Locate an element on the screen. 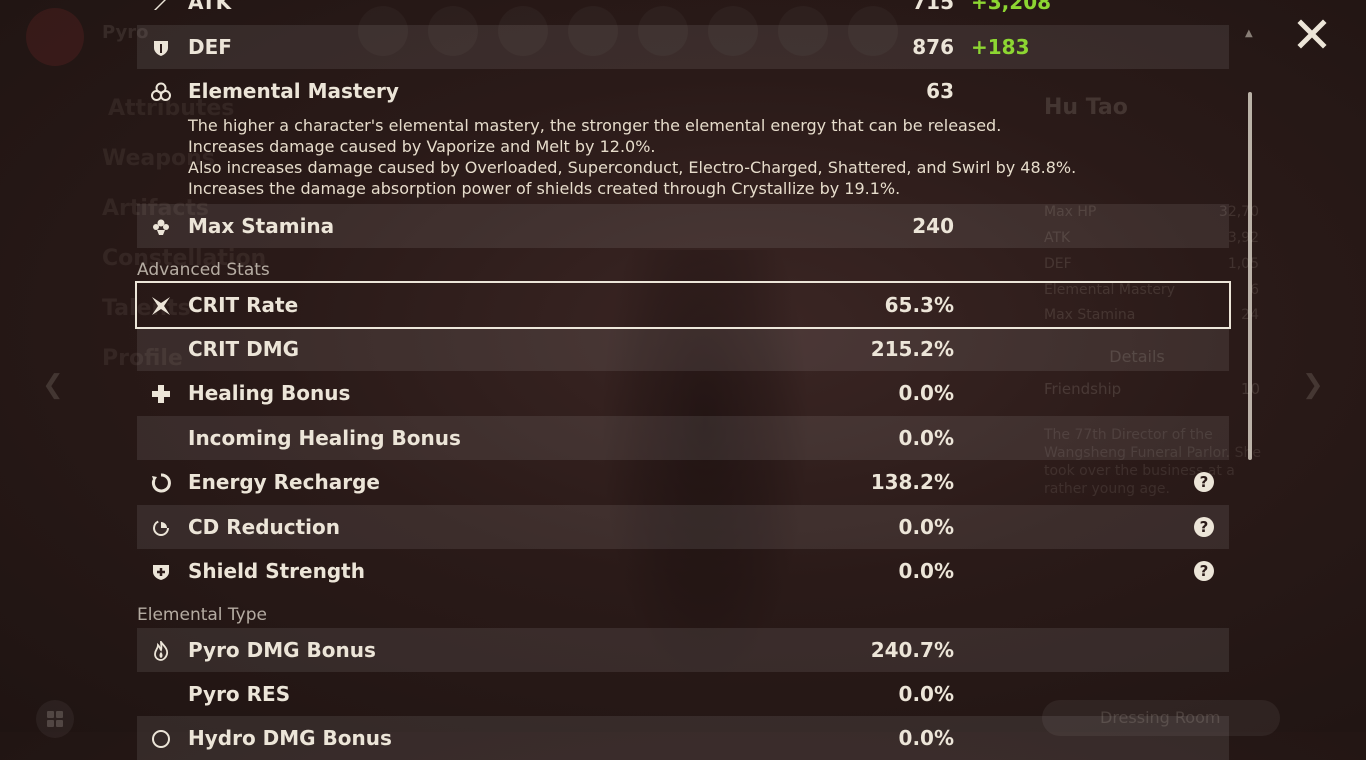  stat-value: 138.2% is located at coordinates (912, 482).